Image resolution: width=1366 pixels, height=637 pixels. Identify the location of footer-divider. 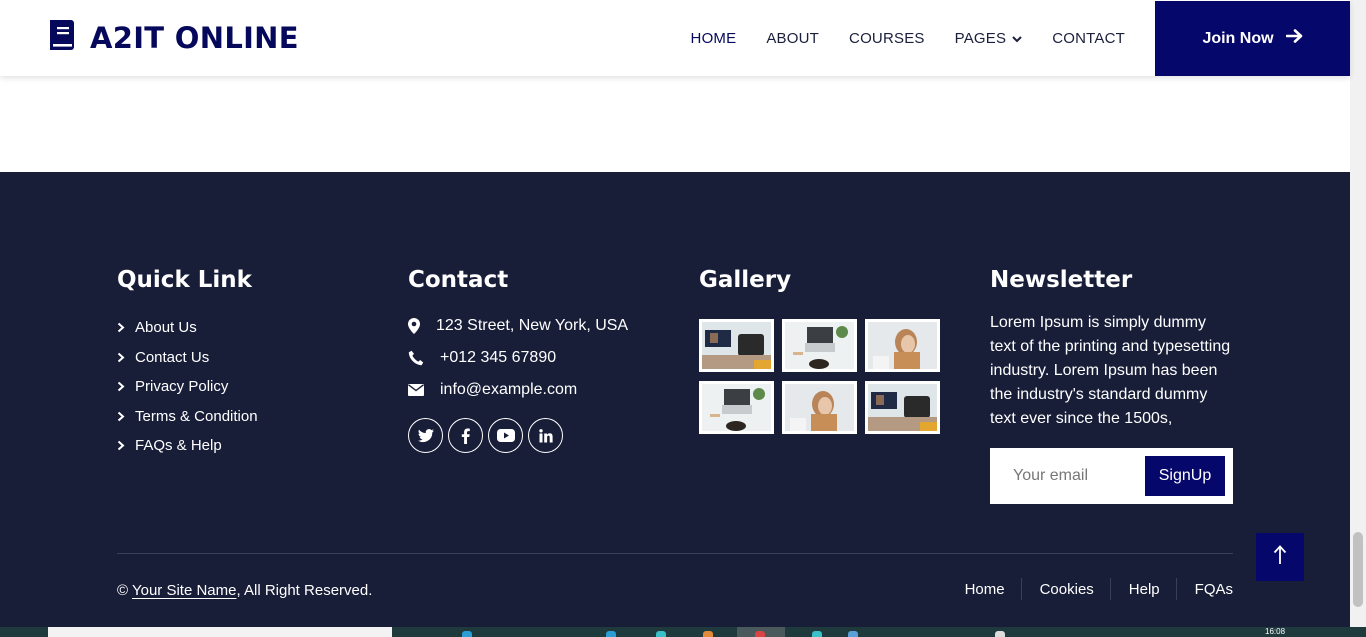
(675, 553).